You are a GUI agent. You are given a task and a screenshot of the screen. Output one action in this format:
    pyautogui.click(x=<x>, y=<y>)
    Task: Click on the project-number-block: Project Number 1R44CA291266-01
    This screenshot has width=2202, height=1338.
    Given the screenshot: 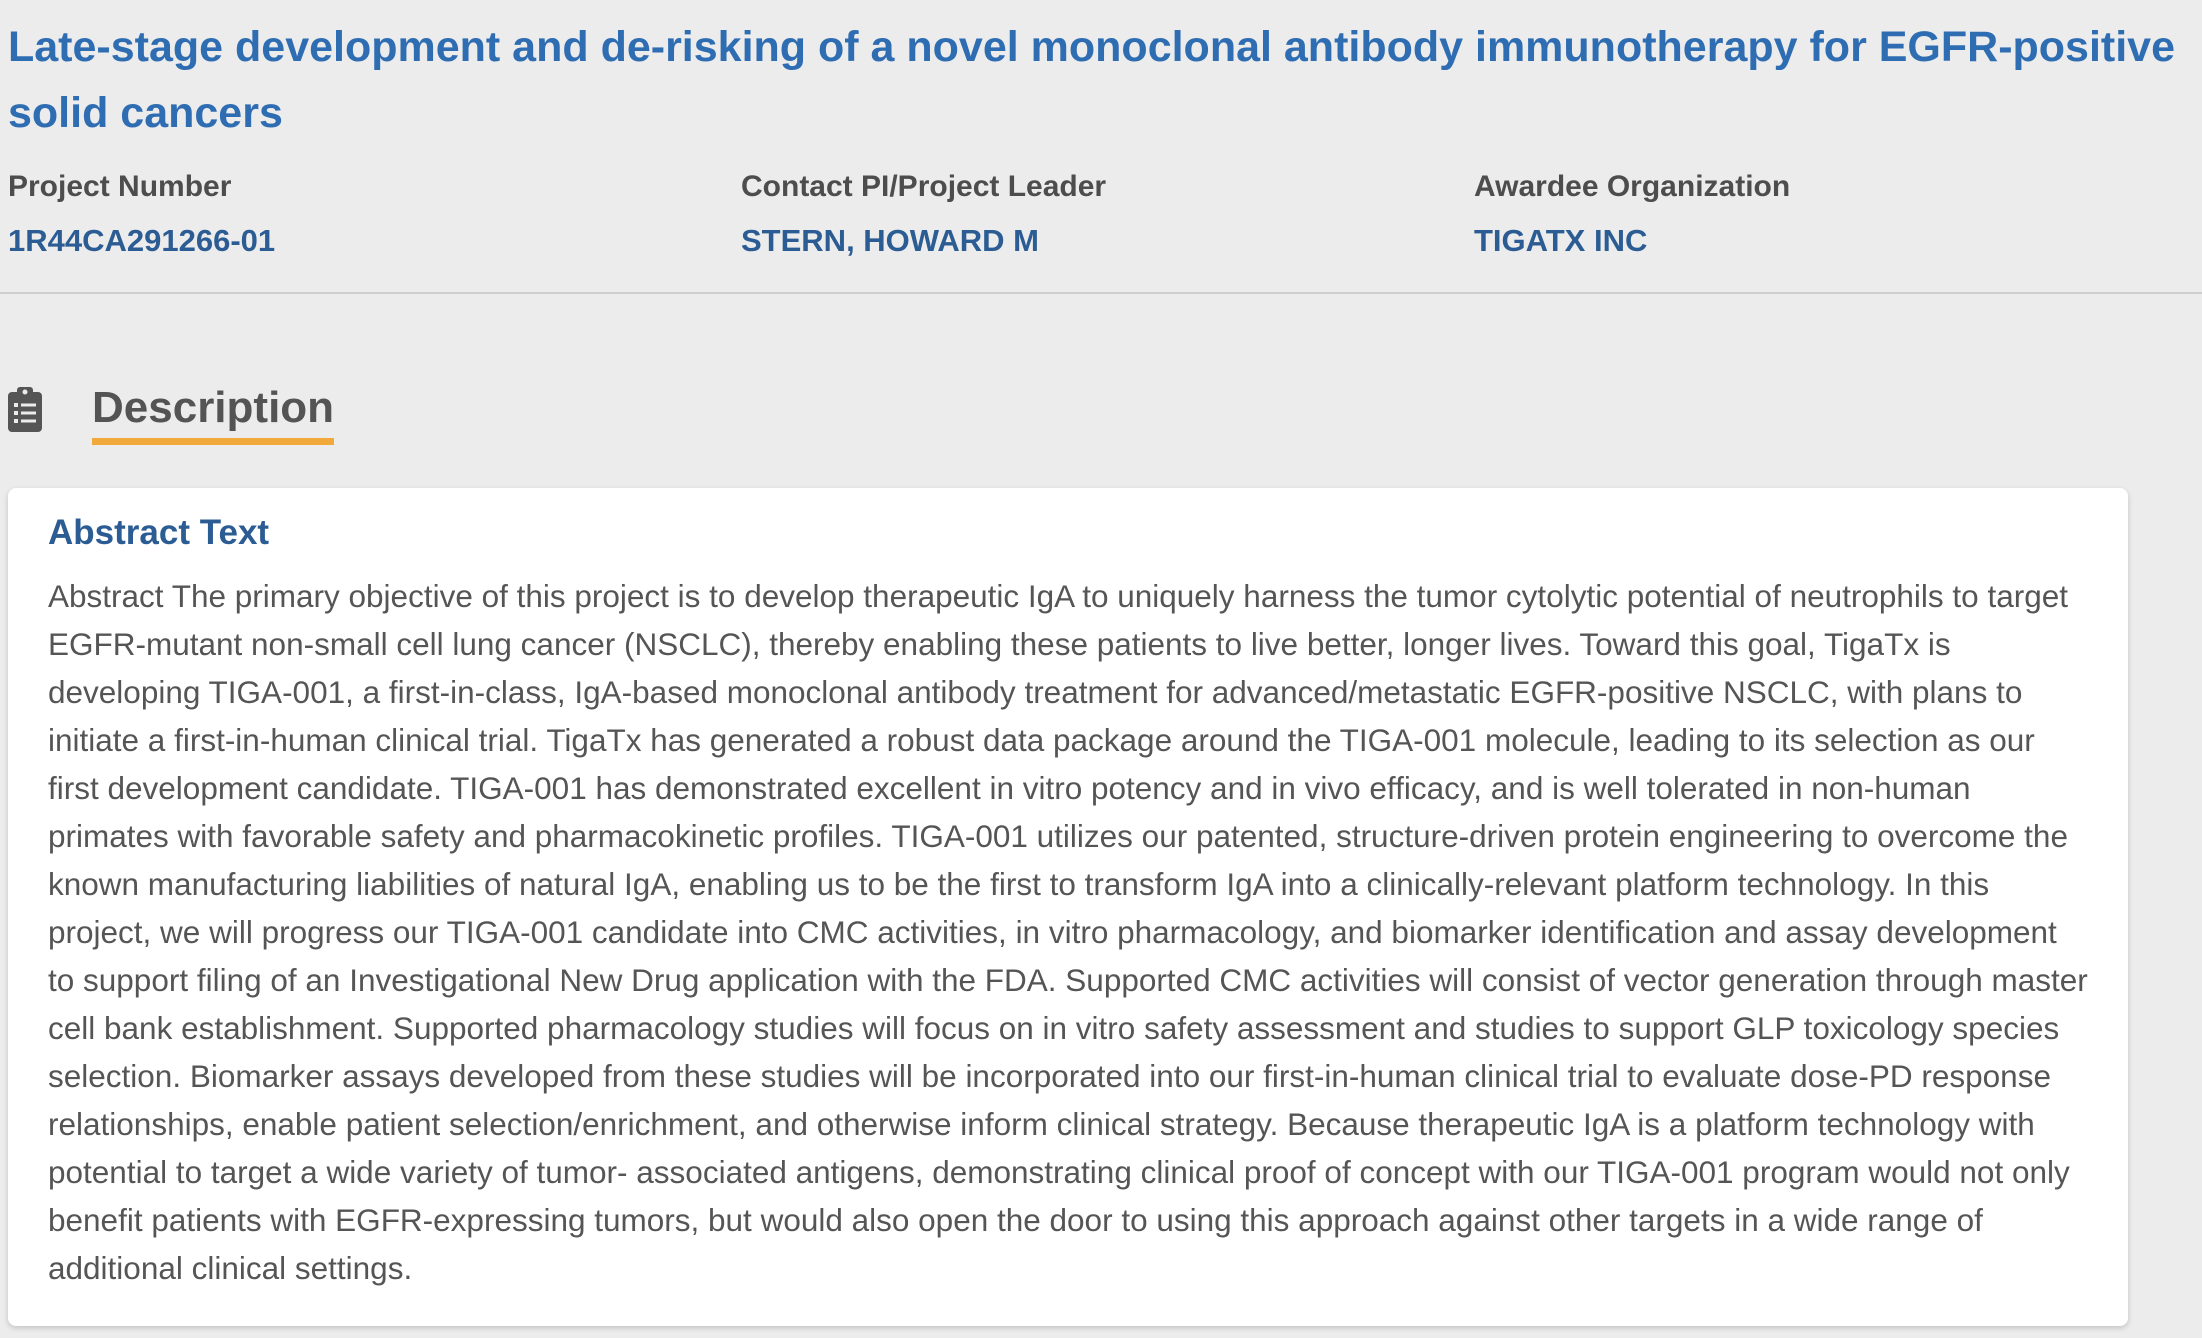 What is the action you would take?
    pyautogui.click(x=141, y=212)
    